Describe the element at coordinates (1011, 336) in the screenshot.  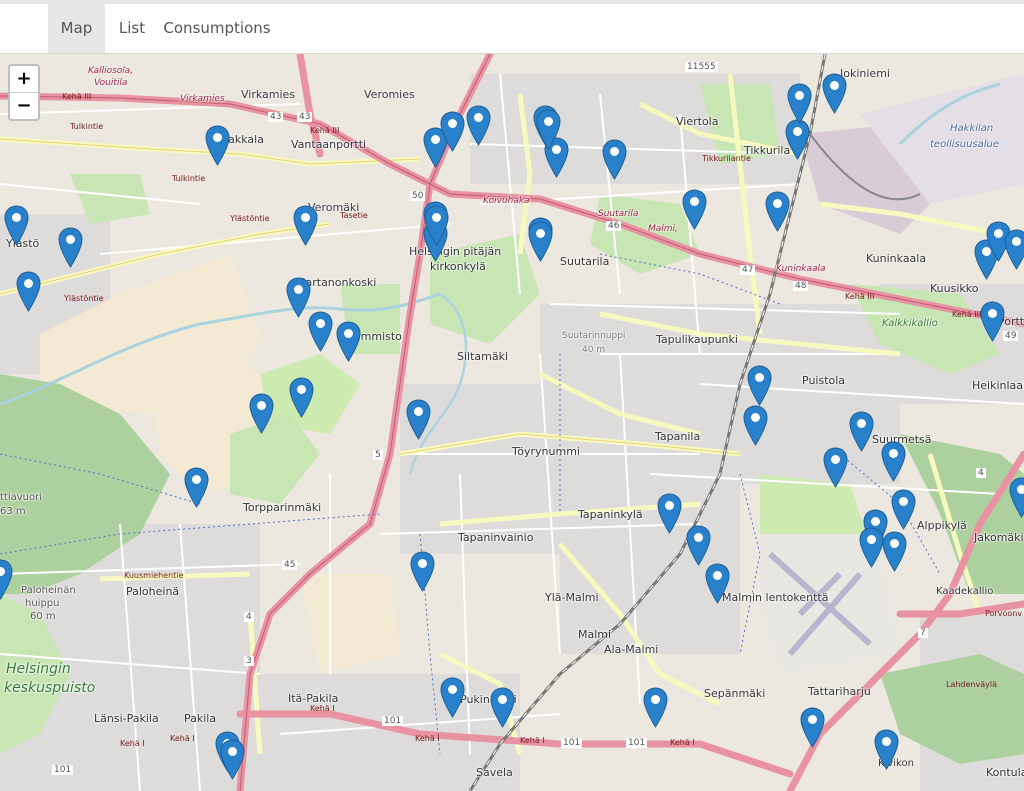
I see `road-number: 49` at that location.